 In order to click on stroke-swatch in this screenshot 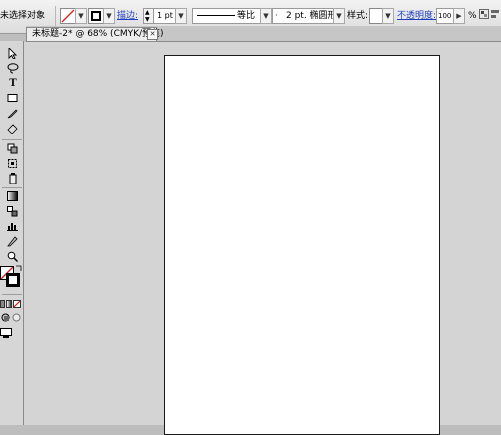, I will do `click(96, 16)`.